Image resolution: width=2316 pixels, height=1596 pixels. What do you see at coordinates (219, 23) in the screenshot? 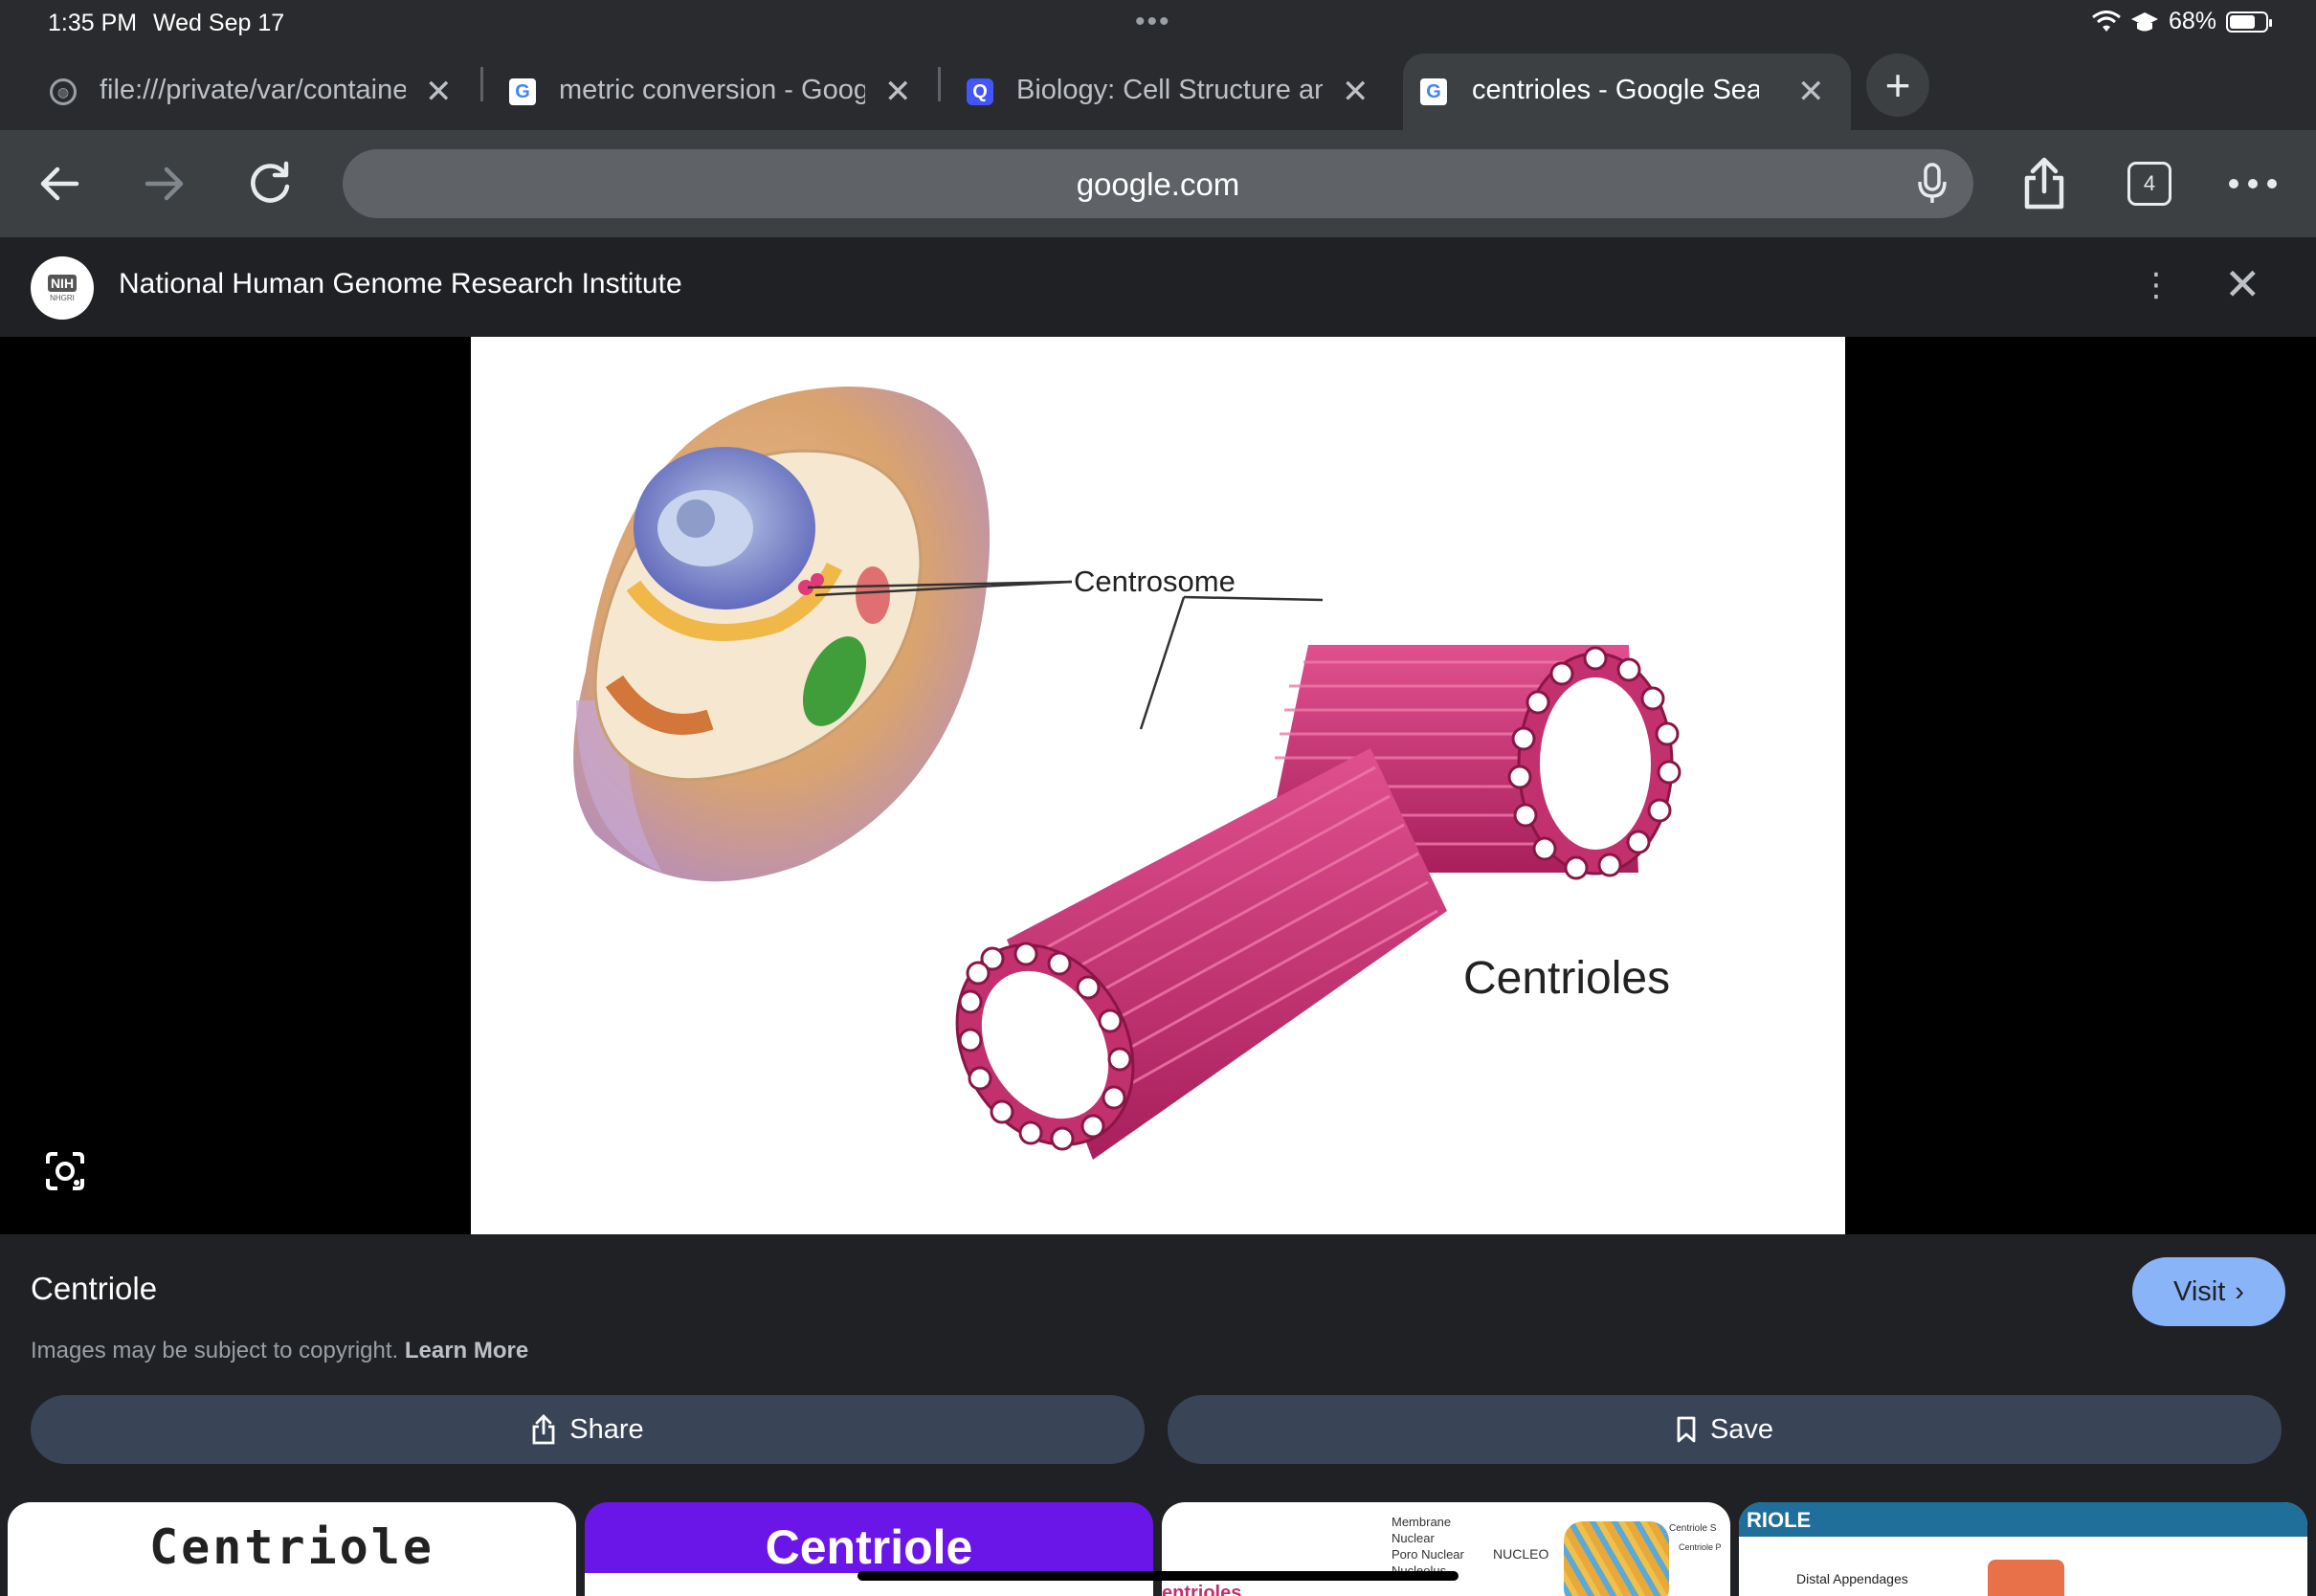
I see `status-date: Wed Sep 17` at bounding box center [219, 23].